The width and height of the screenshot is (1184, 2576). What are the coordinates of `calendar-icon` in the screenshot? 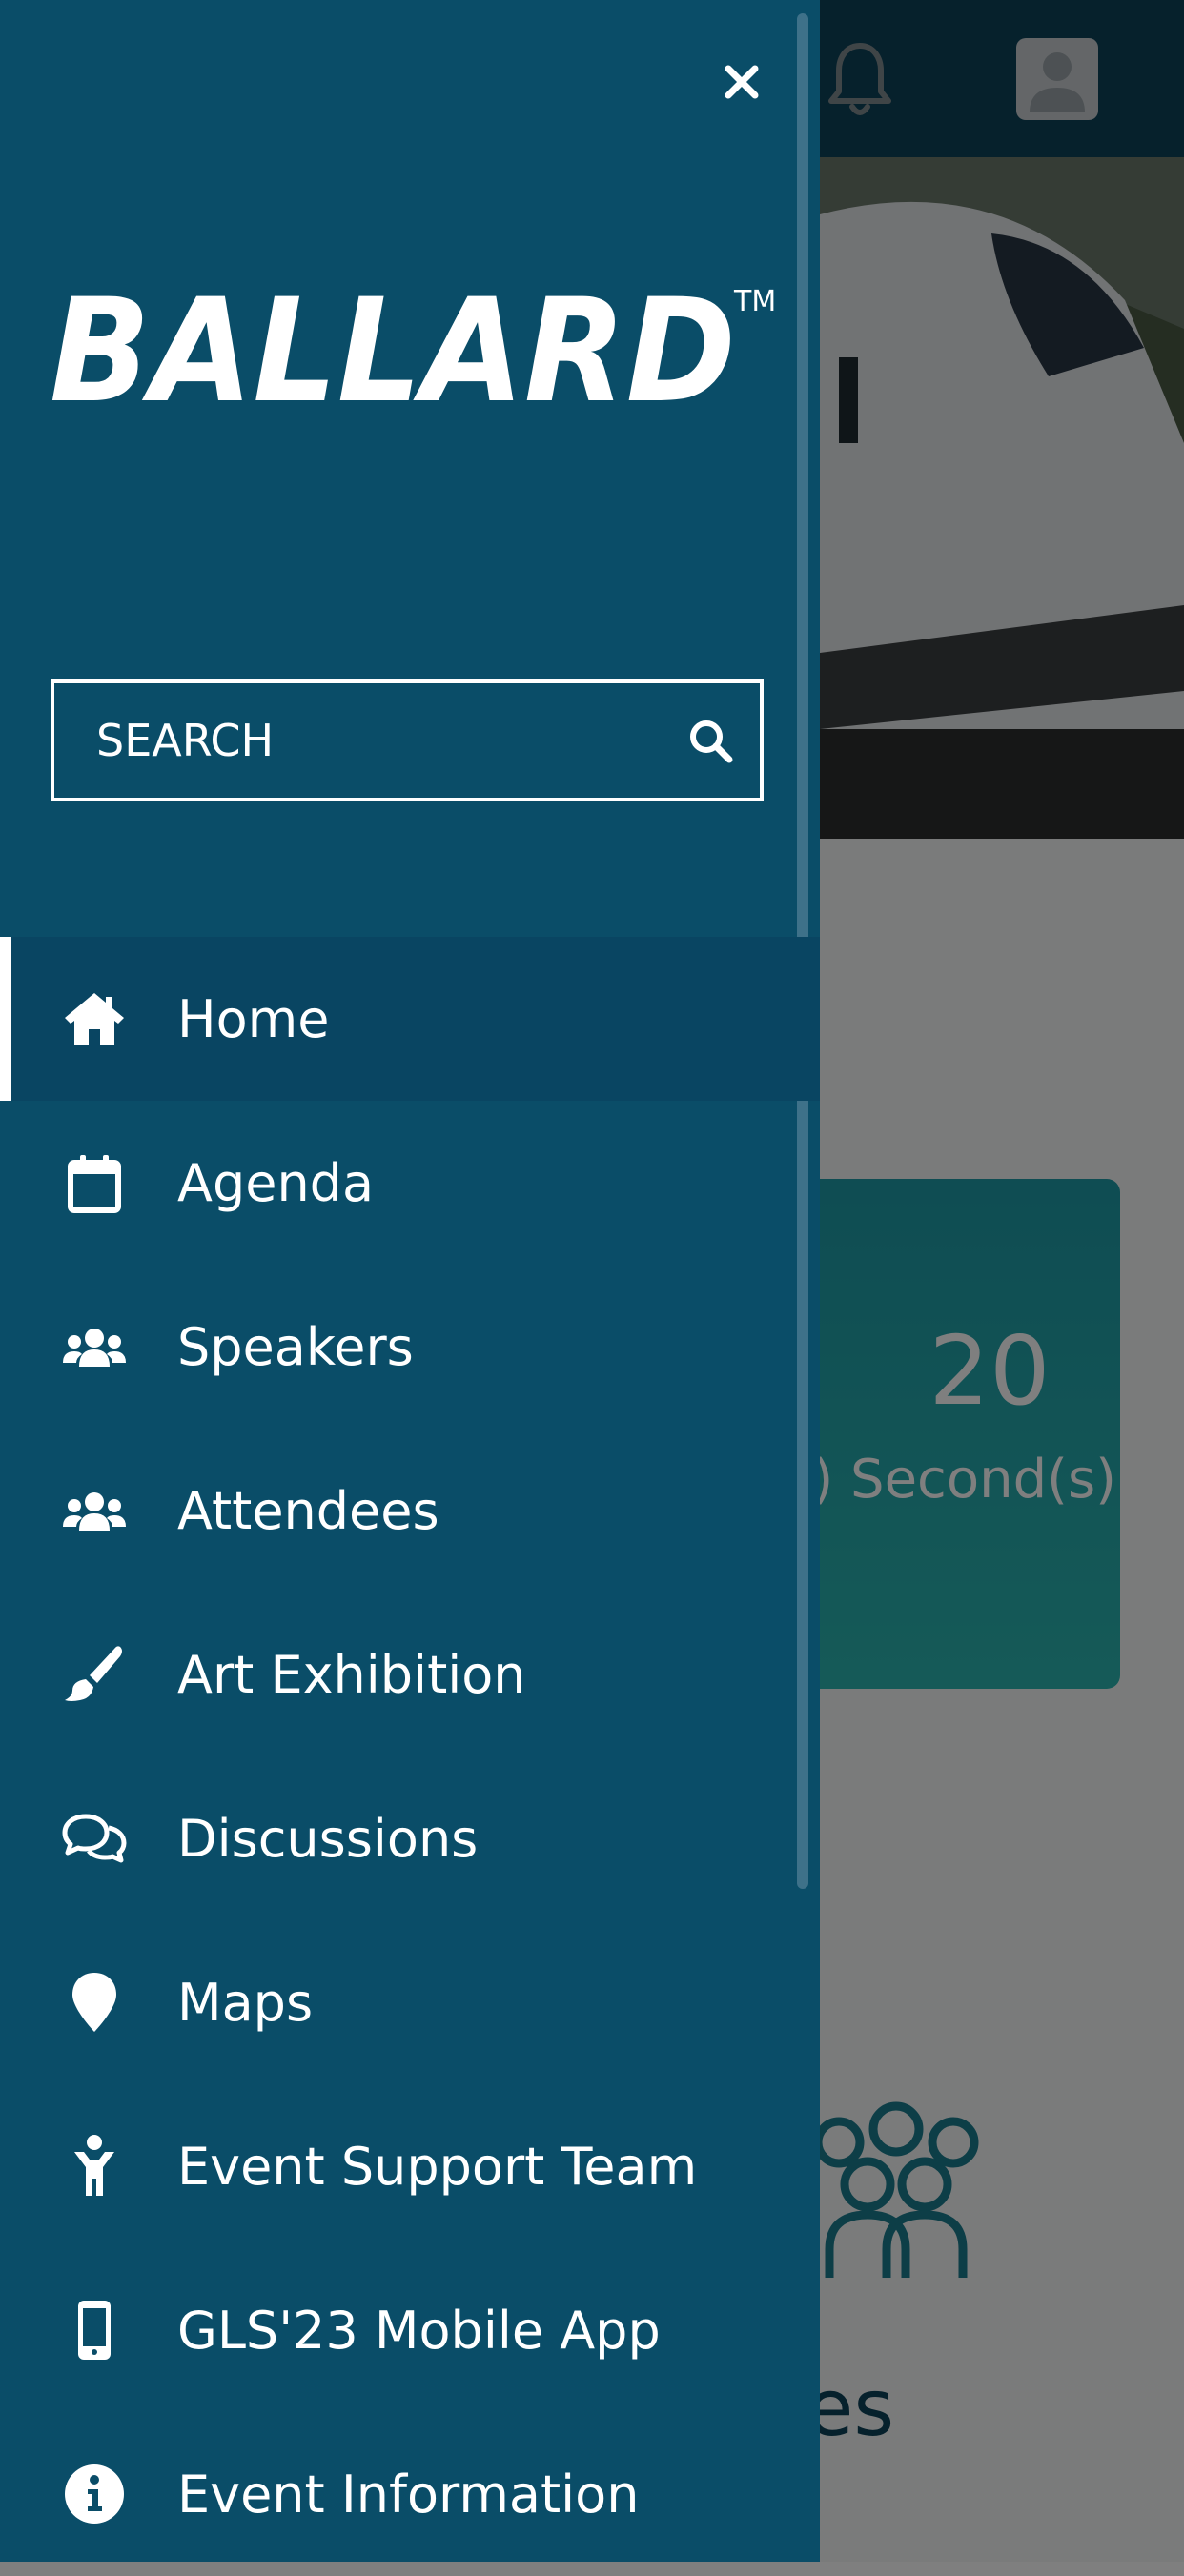 It's located at (94, 1182).